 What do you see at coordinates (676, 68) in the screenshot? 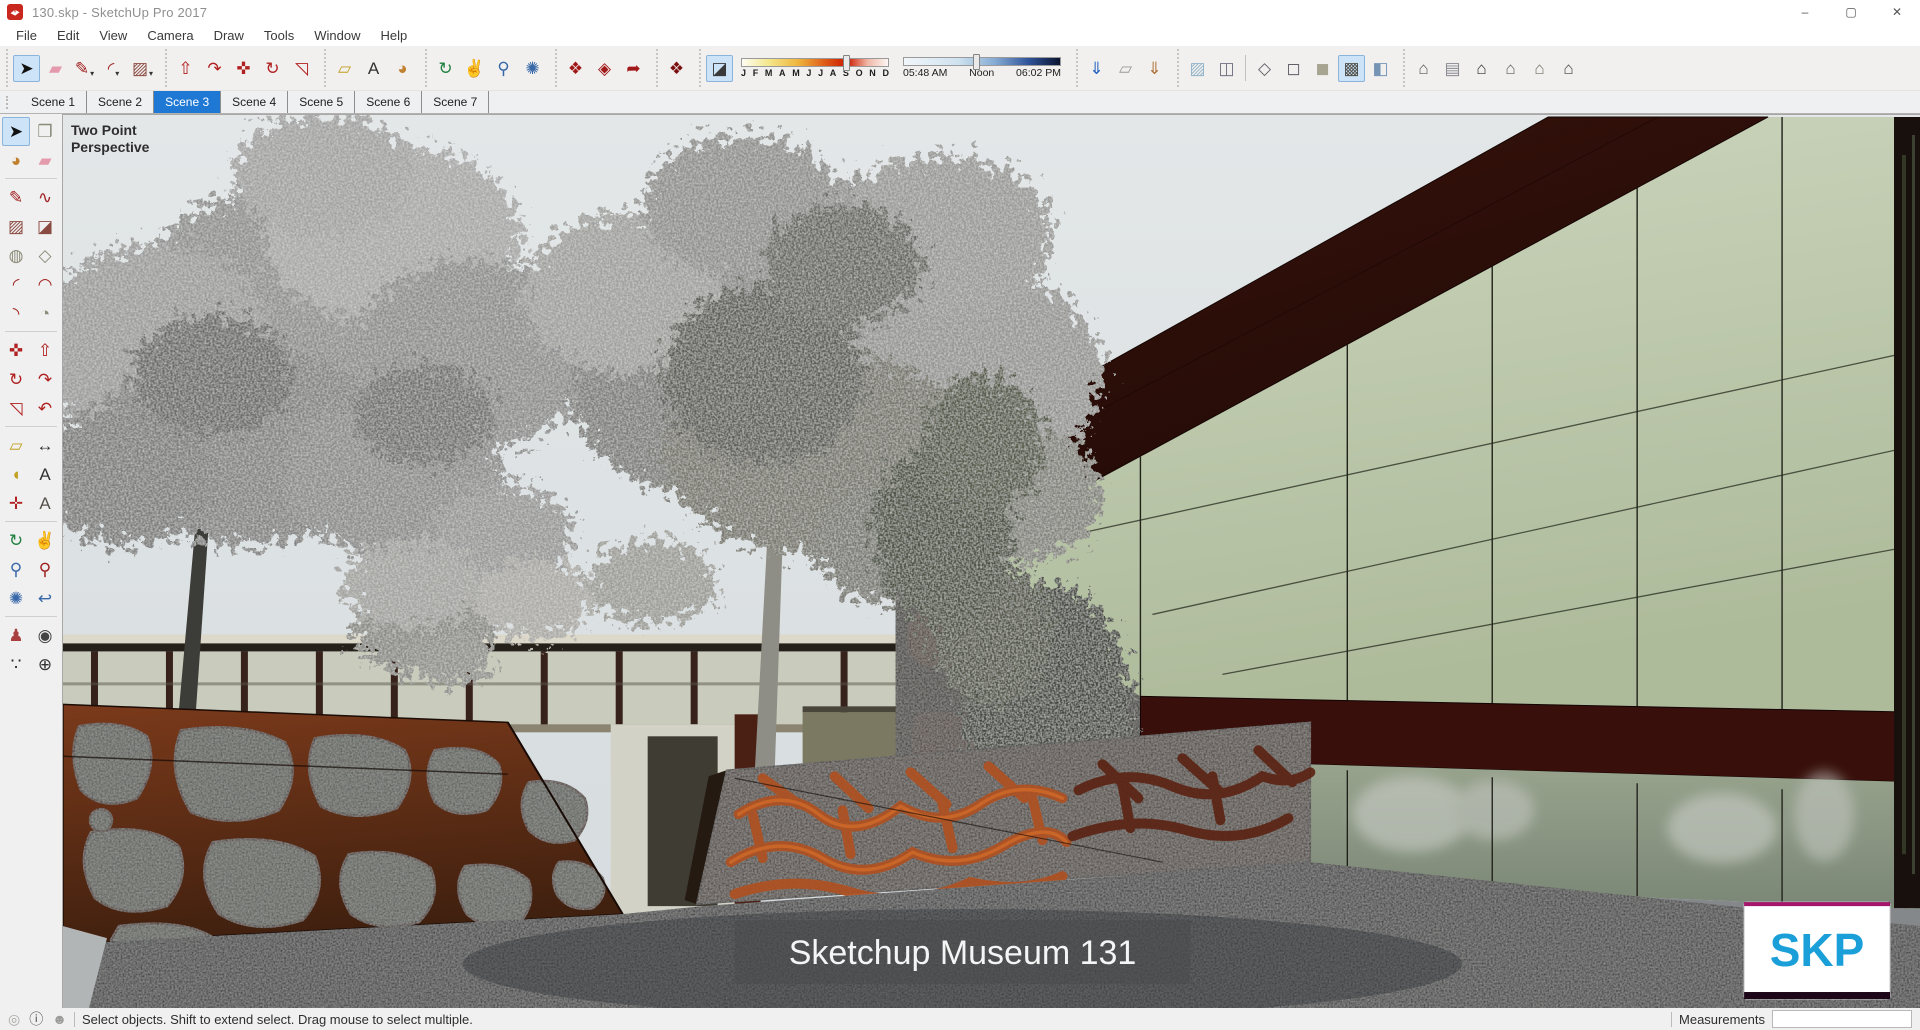
I see `extension-manager-button: ❖` at bounding box center [676, 68].